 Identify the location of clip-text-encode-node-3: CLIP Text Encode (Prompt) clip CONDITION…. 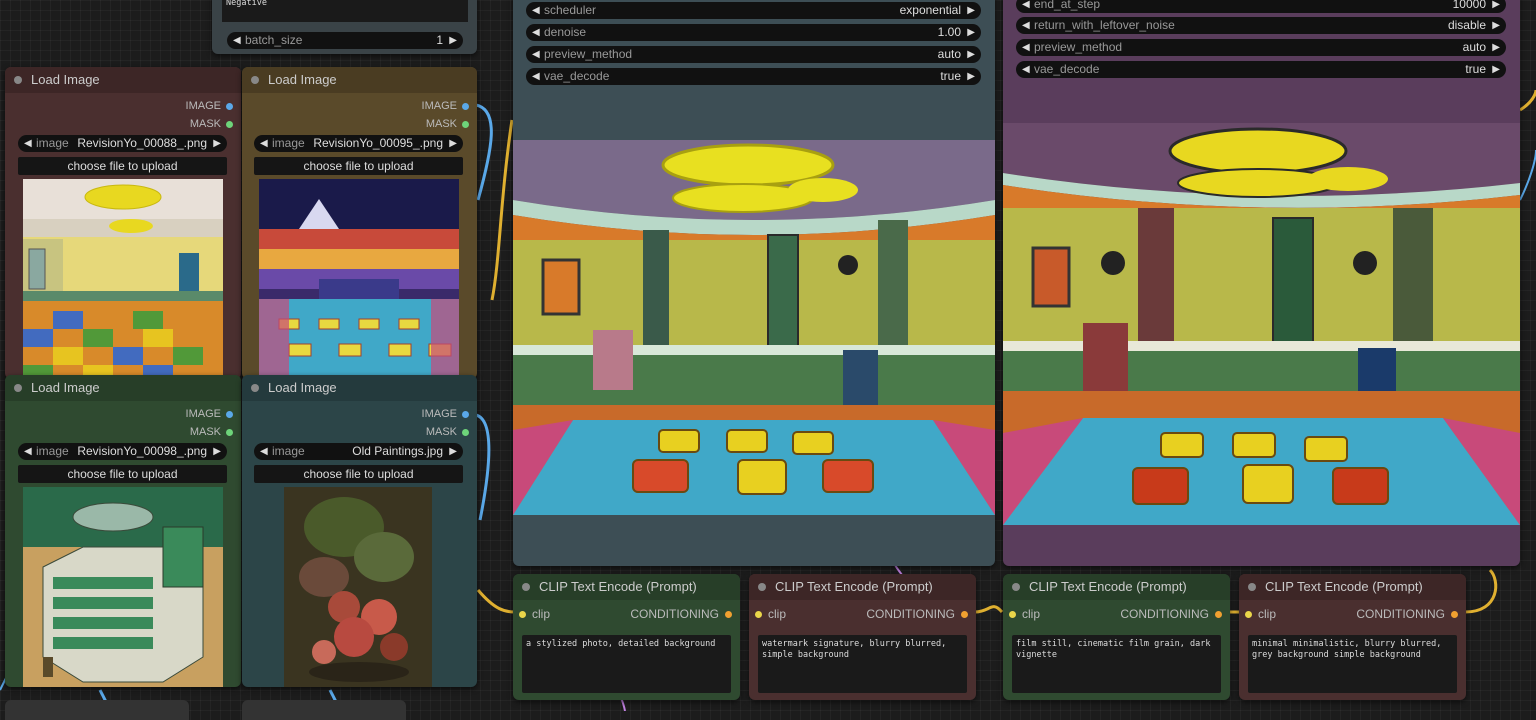
(1116, 637).